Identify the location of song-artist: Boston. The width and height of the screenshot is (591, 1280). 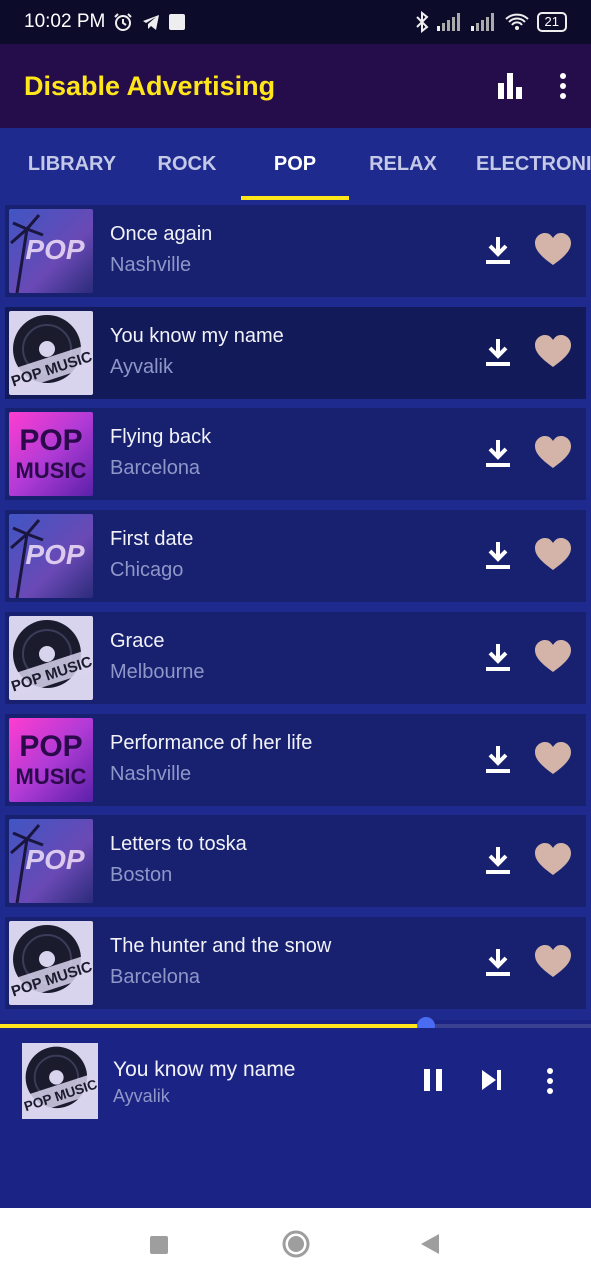
(141, 875).